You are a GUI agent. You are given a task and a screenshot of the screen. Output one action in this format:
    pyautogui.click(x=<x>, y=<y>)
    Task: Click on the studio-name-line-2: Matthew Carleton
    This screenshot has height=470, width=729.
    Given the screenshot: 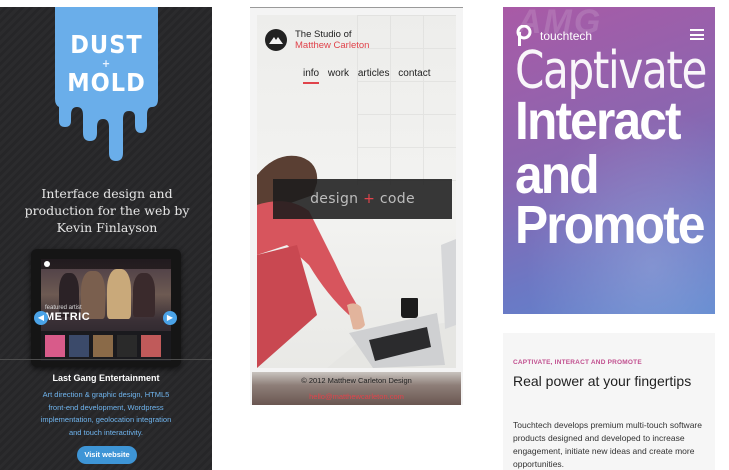 What is the action you would take?
    pyautogui.click(x=332, y=45)
    